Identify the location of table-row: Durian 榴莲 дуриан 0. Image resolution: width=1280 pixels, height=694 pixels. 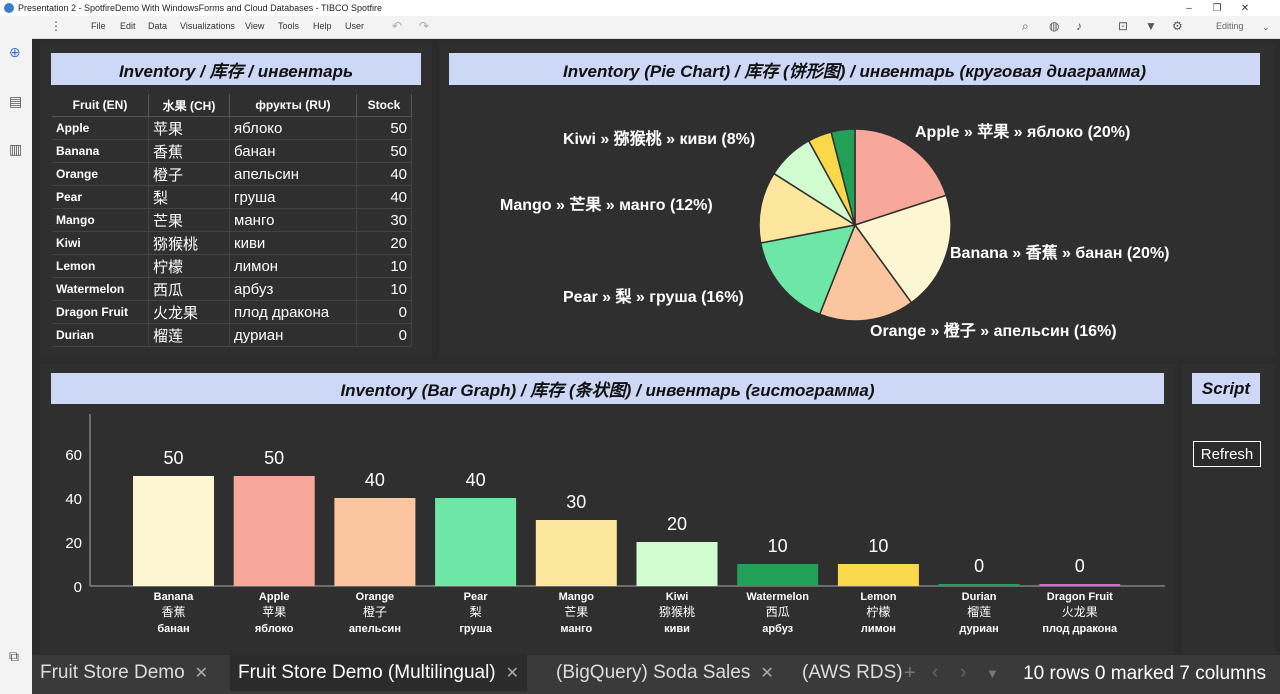
(232, 335).